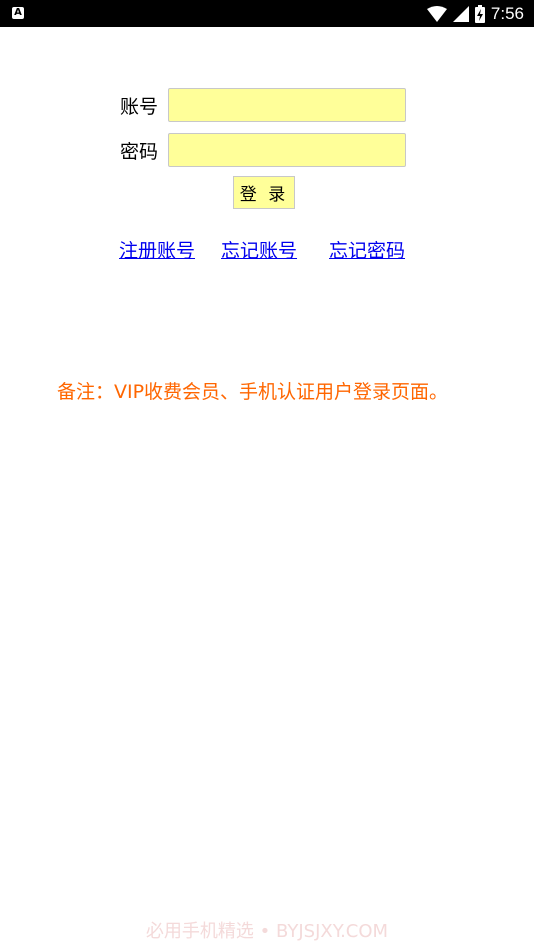 This screenshot has height=950, width=534. I want to click on clock: 7:56, so click(507, 13).